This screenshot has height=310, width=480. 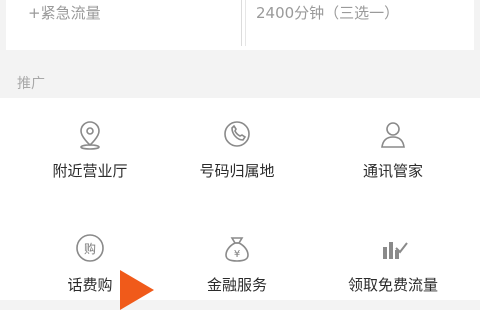 I want to click on location-pin-icon, so click(x=90, y=135).